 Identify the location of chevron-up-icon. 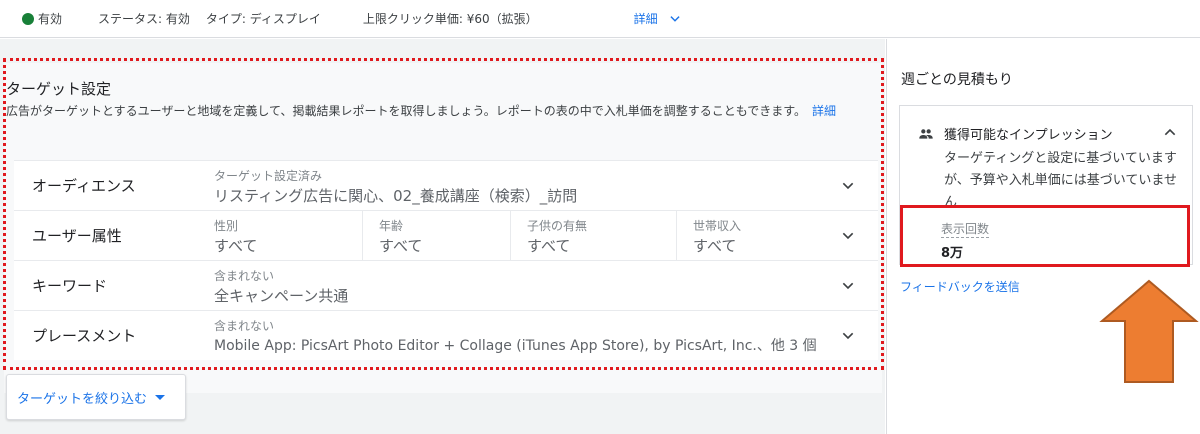
(1170, 132).